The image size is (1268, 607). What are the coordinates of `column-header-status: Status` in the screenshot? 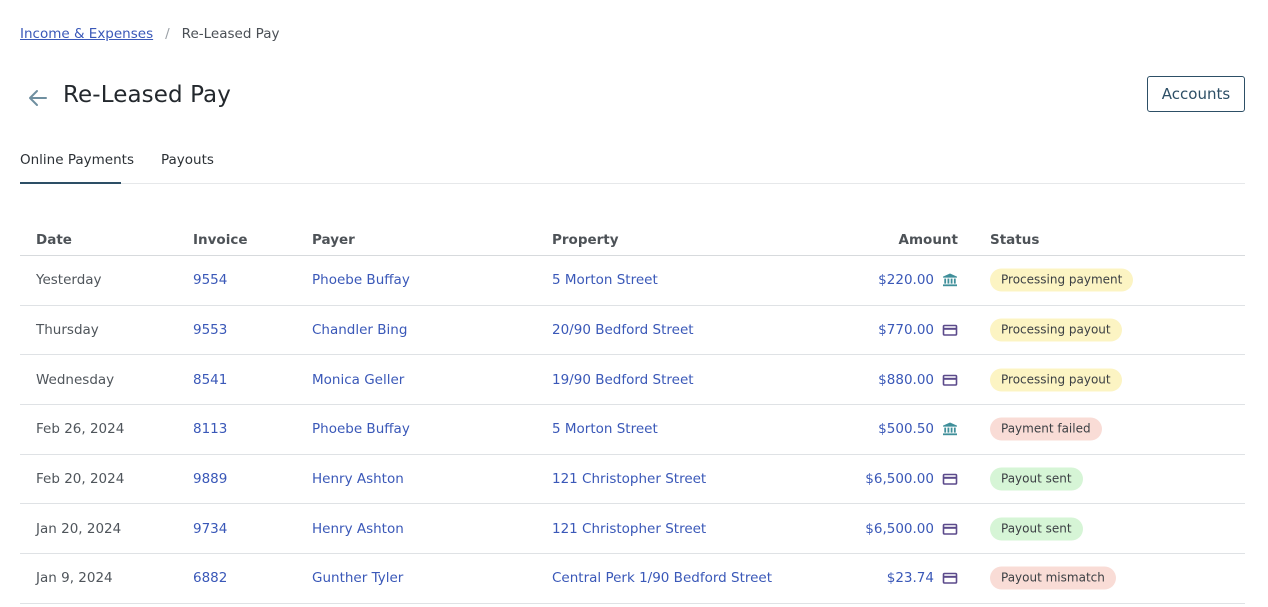 It's located at (1014, 240).